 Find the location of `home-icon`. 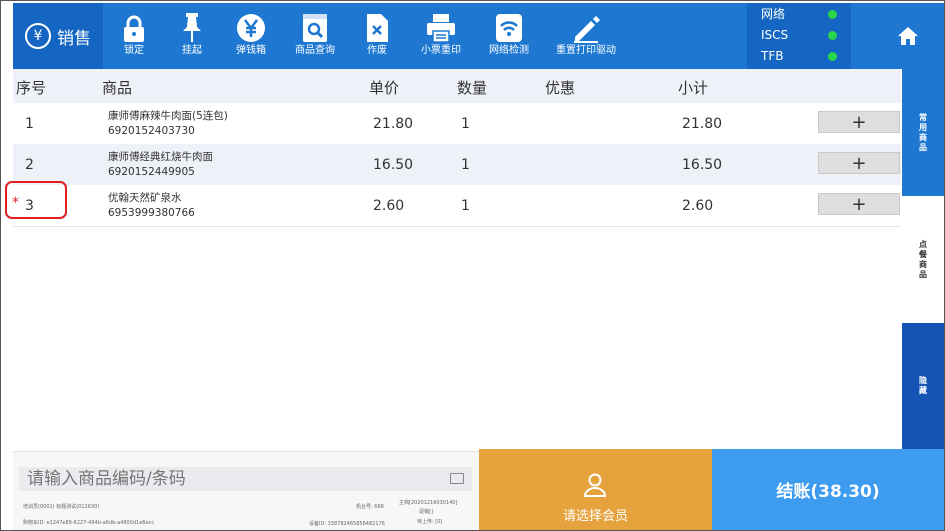

home-icon is located at coordinates (907, 36).